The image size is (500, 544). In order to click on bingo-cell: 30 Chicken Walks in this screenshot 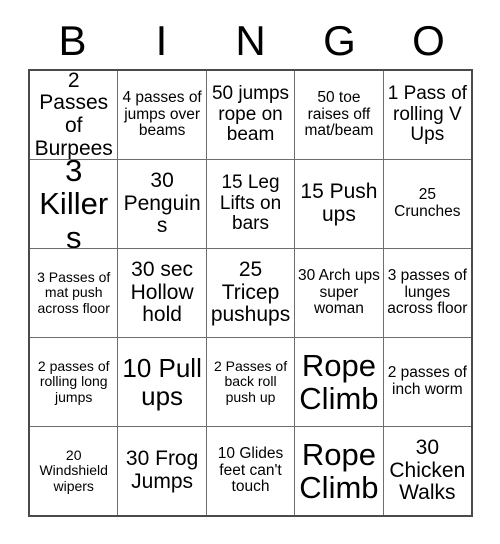, I will do `click(427, 471)`.